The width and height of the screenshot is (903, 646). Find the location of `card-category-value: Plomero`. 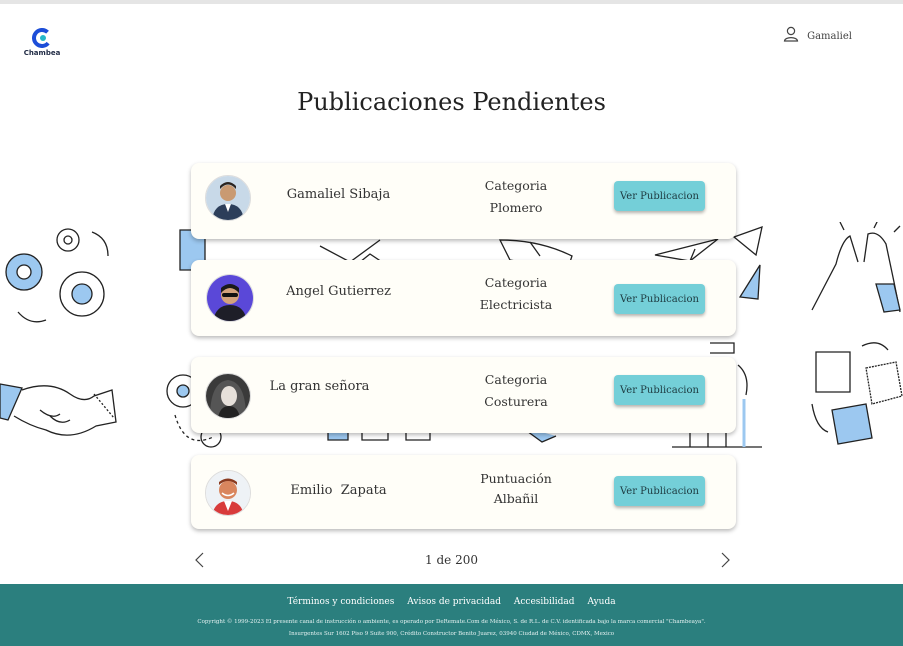

card-category-value: Plomero is located at coordinates (516, 207).